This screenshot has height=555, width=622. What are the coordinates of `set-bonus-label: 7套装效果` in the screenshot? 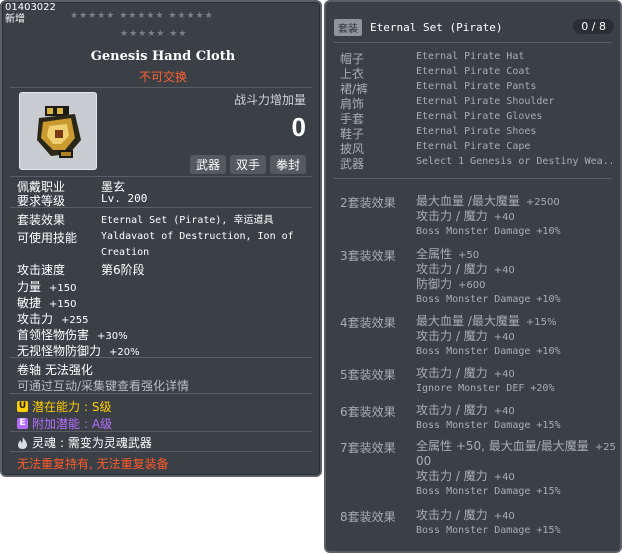 It's located at (368, 448).